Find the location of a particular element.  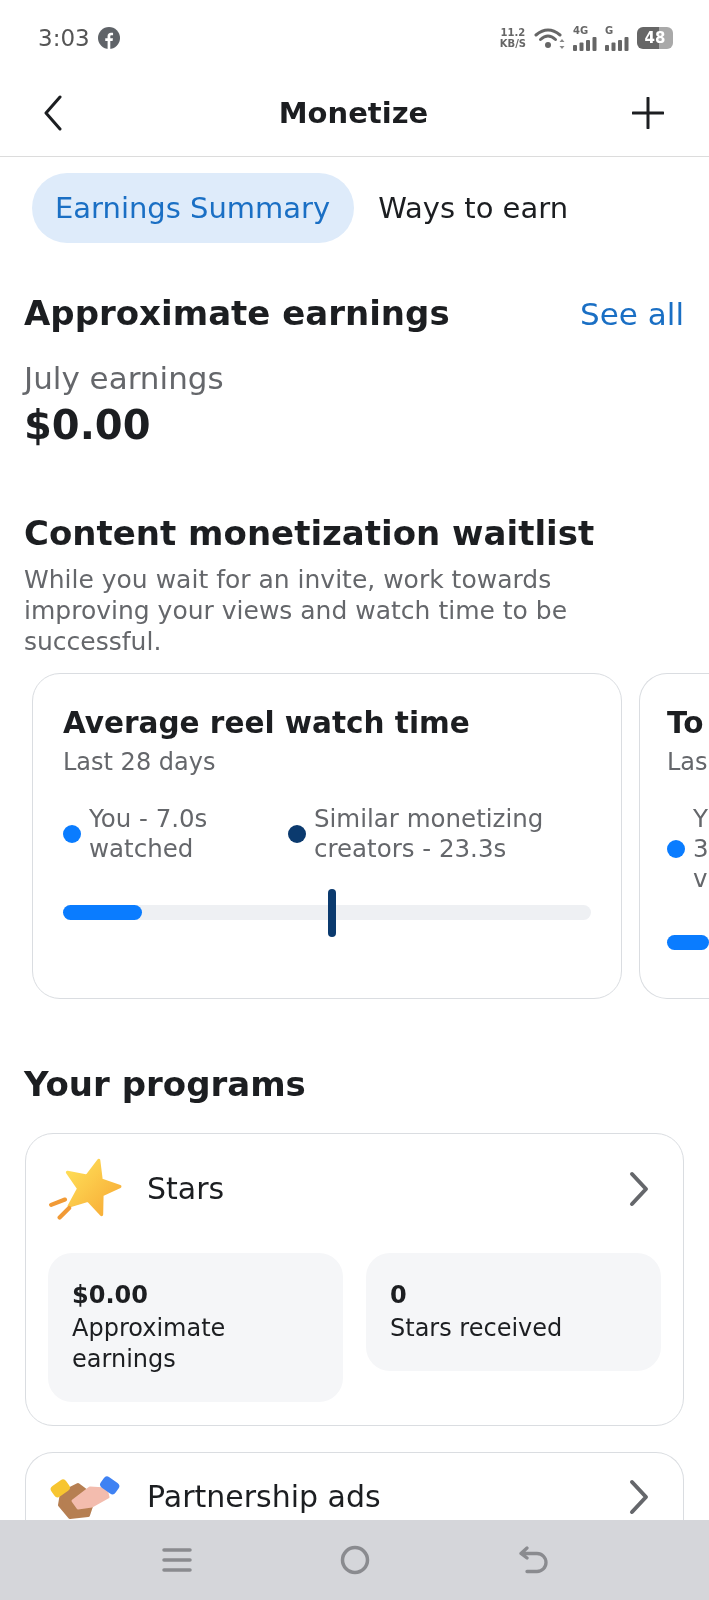

metric-title: To is located at coordinates (686, 723).